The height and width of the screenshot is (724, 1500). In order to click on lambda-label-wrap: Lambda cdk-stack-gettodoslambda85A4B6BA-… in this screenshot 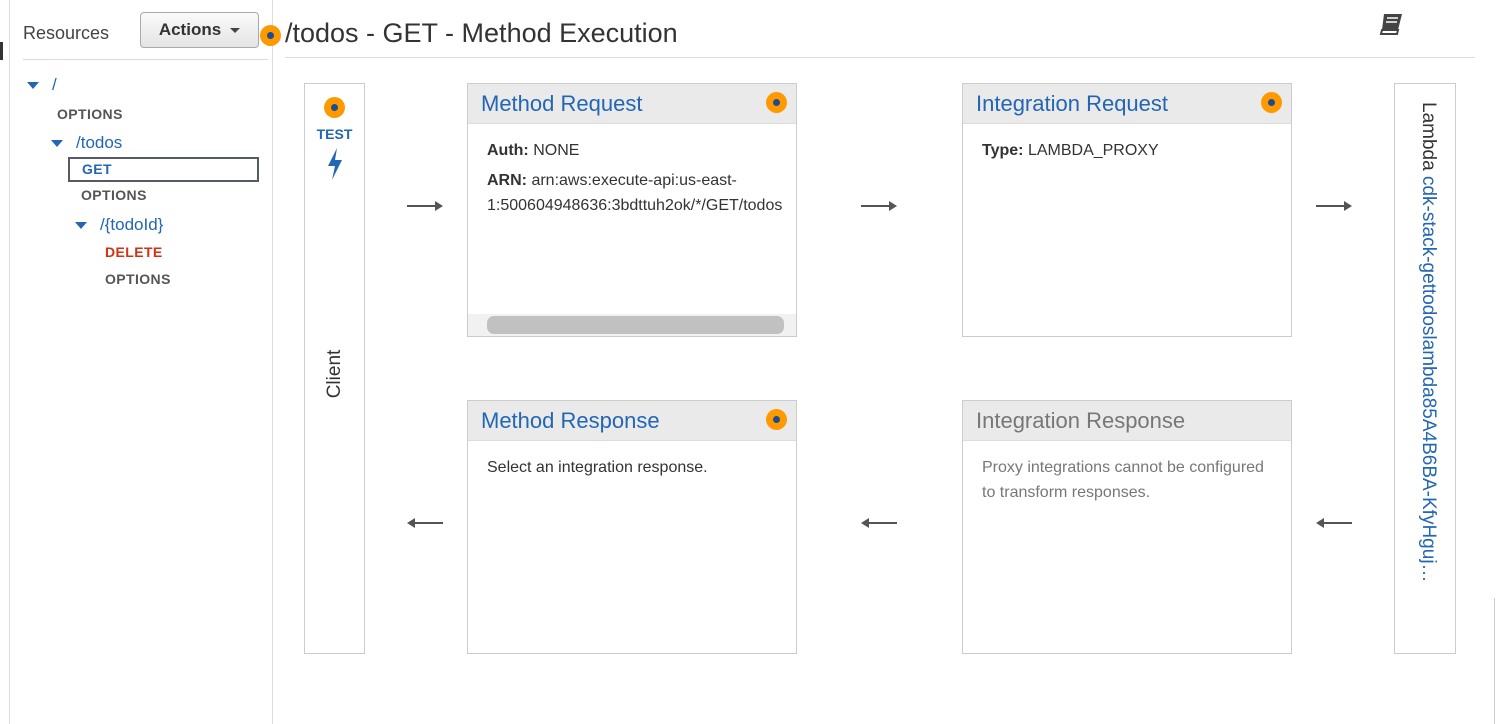, I will do `click(1427, 367)`.